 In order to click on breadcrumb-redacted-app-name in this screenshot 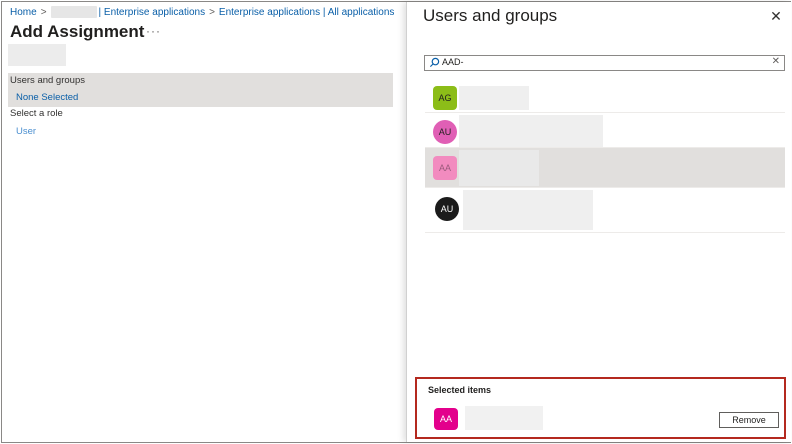, I will do `click(73, 12)`.